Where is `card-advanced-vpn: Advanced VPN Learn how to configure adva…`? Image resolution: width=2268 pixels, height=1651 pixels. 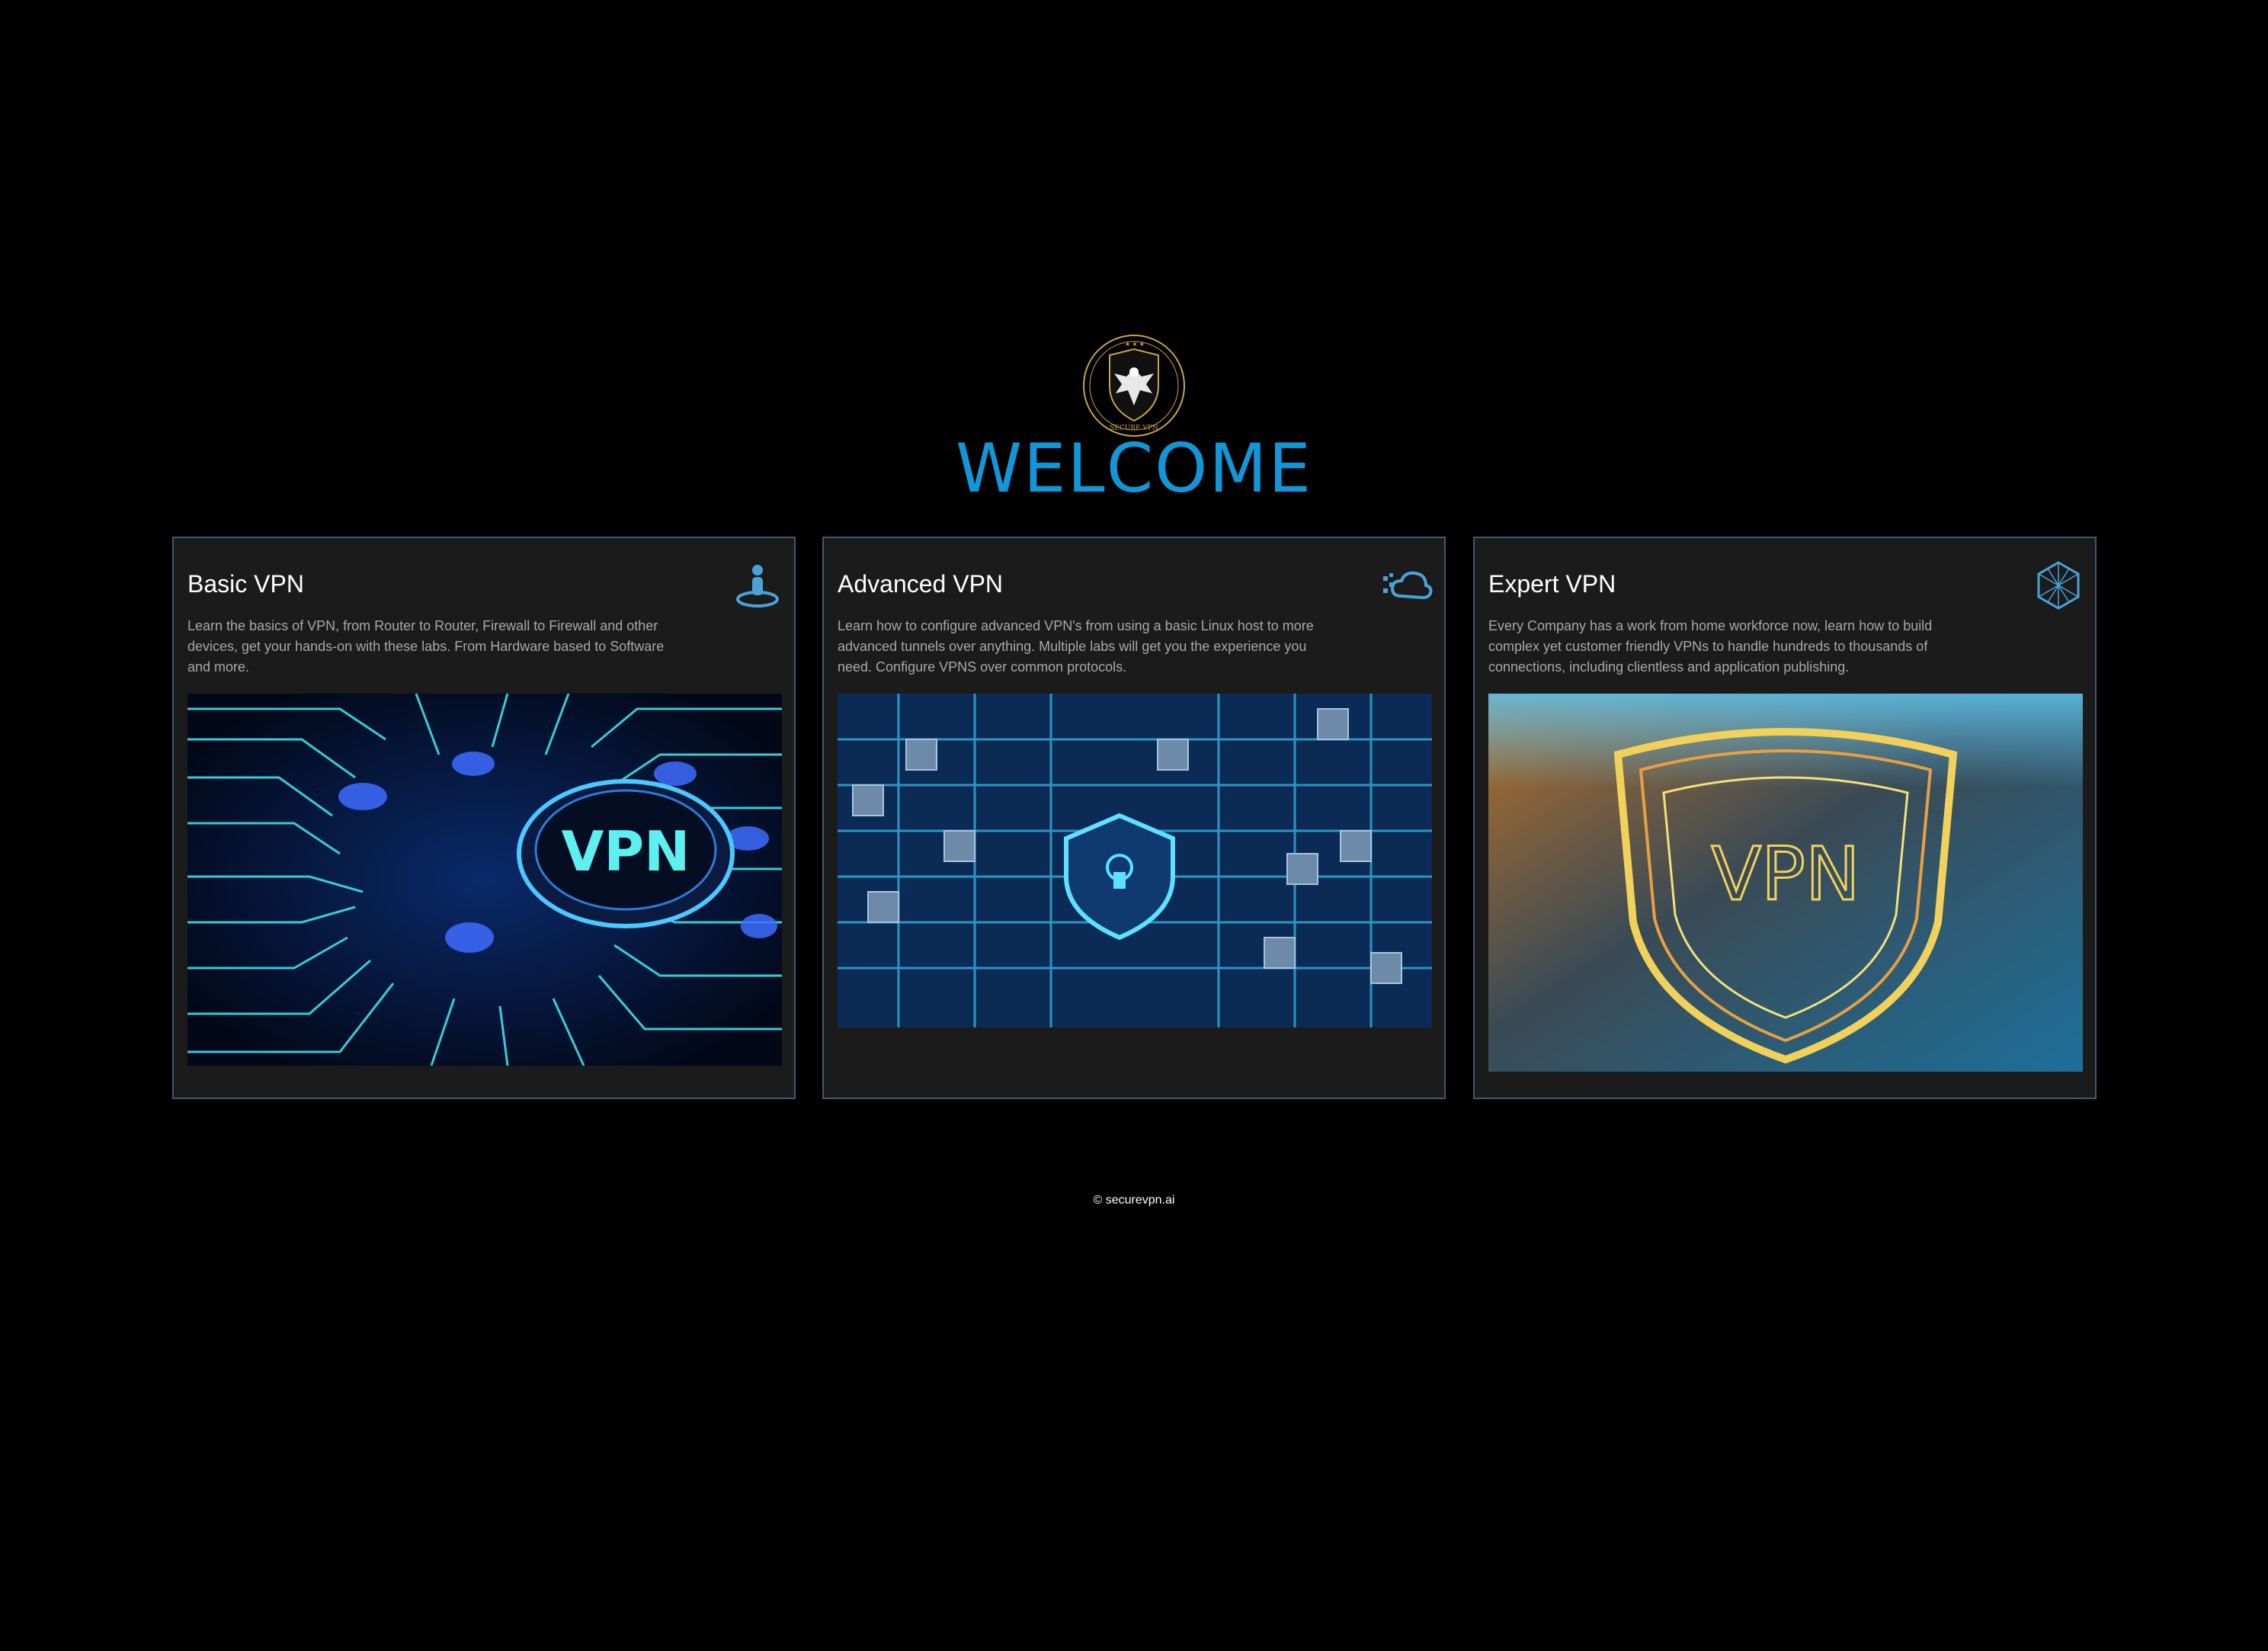
card-advanced-vpn: Advanced VPN Learn how to configure adva… is located at coordinates (1134, 818).